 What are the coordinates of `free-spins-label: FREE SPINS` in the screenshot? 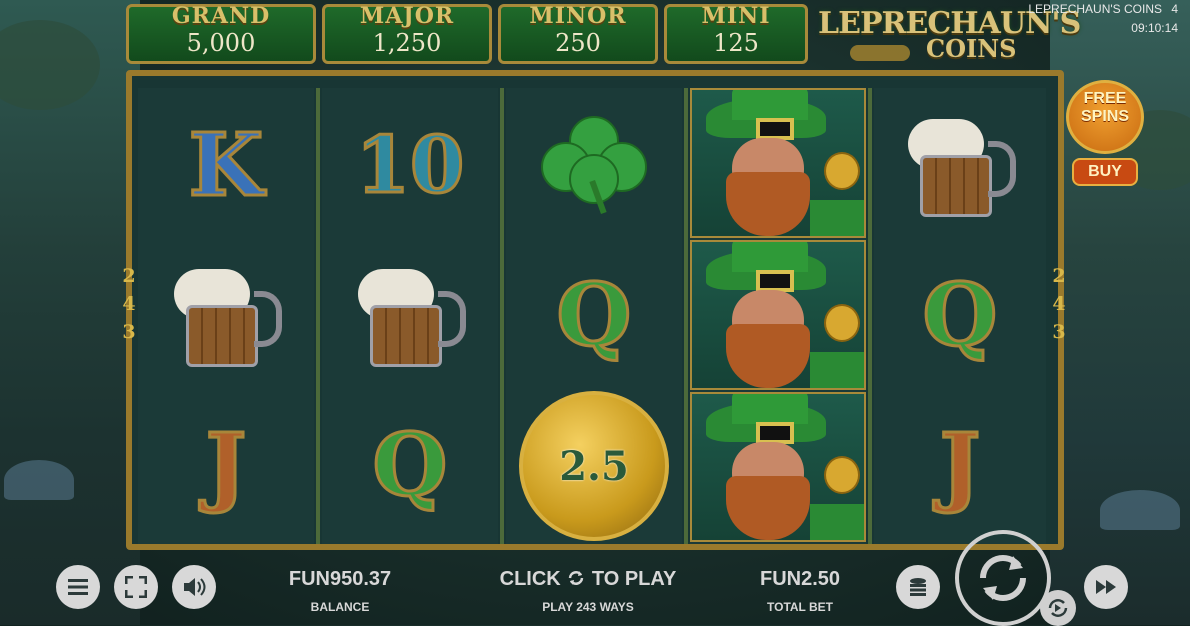 It's located at (1105, 108).